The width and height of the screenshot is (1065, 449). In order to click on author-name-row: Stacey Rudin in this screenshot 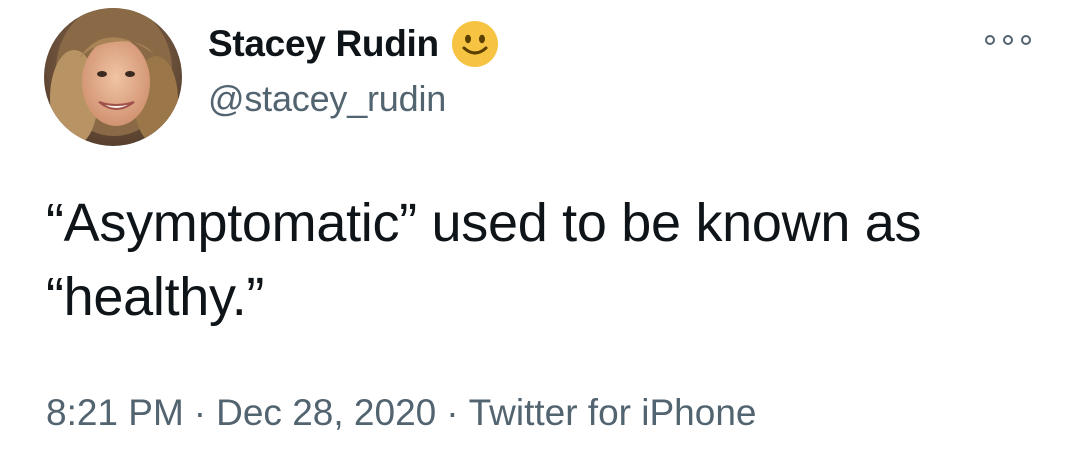, I will do `click(353, 44)`.